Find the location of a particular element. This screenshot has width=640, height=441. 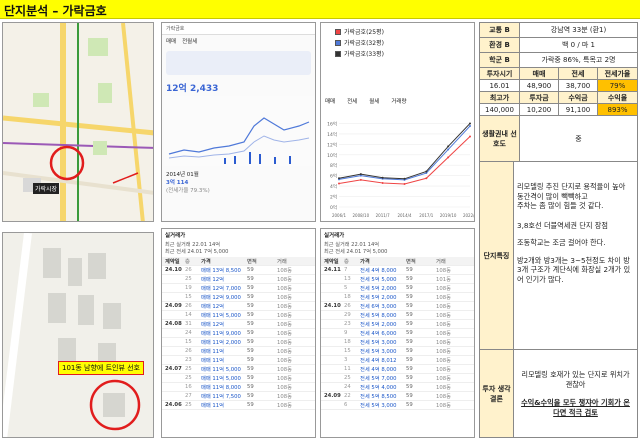

x-tick-label: 2011/7 is located at coordinates (383, 215).